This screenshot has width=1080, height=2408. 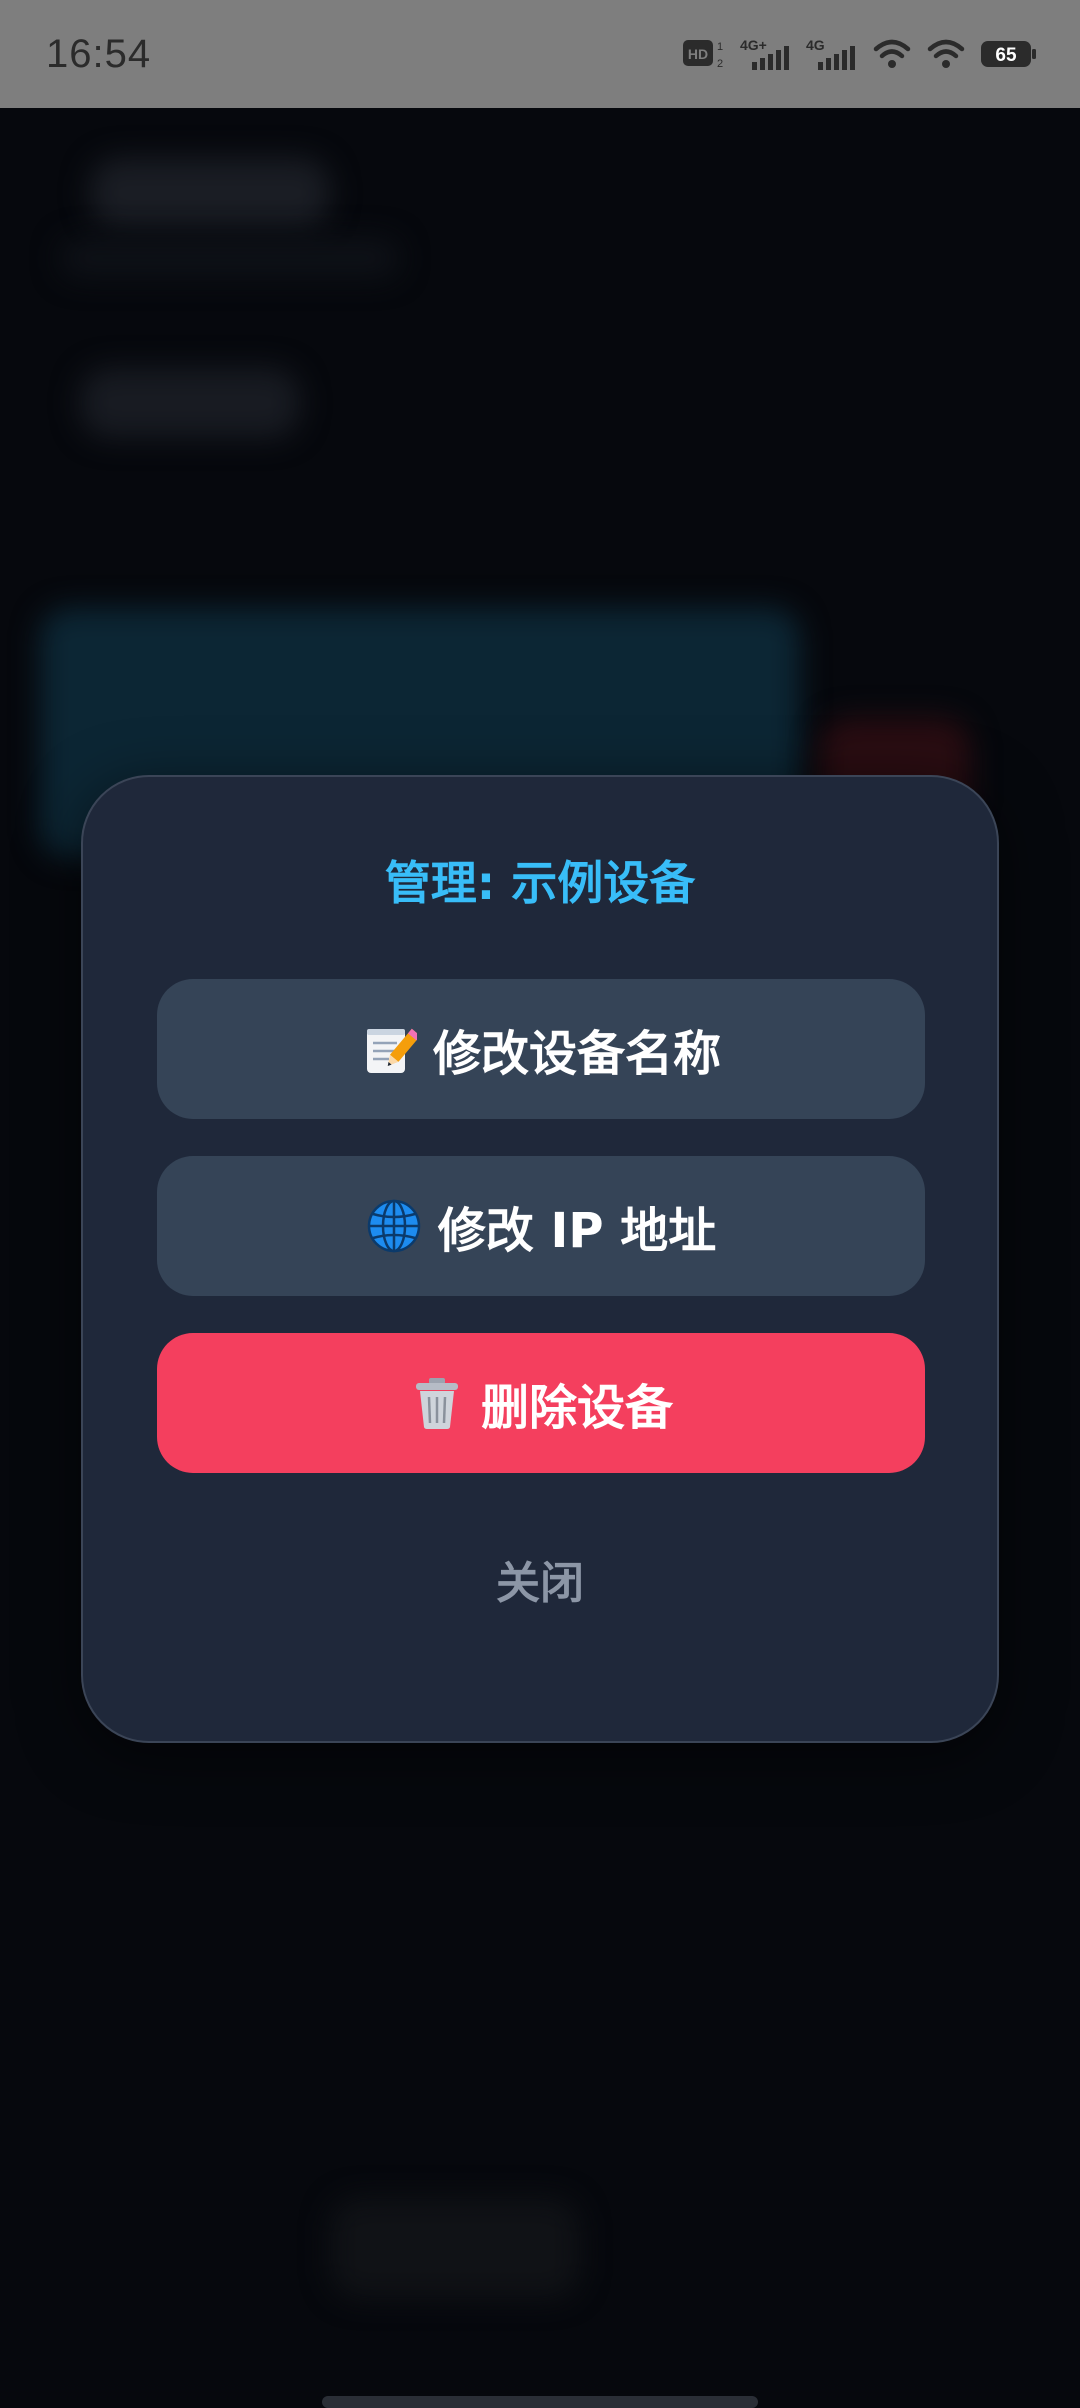 I want to click on svg-text: 2, so click(x=720, y=64).